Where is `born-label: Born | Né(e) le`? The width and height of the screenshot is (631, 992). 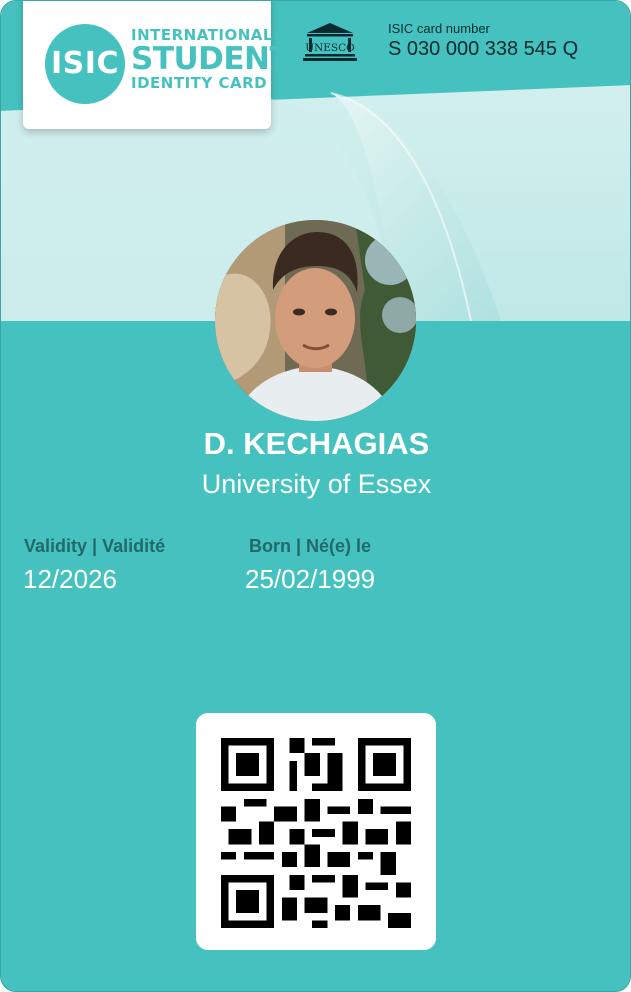
born-label: Born | Né(e) le is located at coordinates (310, 546).